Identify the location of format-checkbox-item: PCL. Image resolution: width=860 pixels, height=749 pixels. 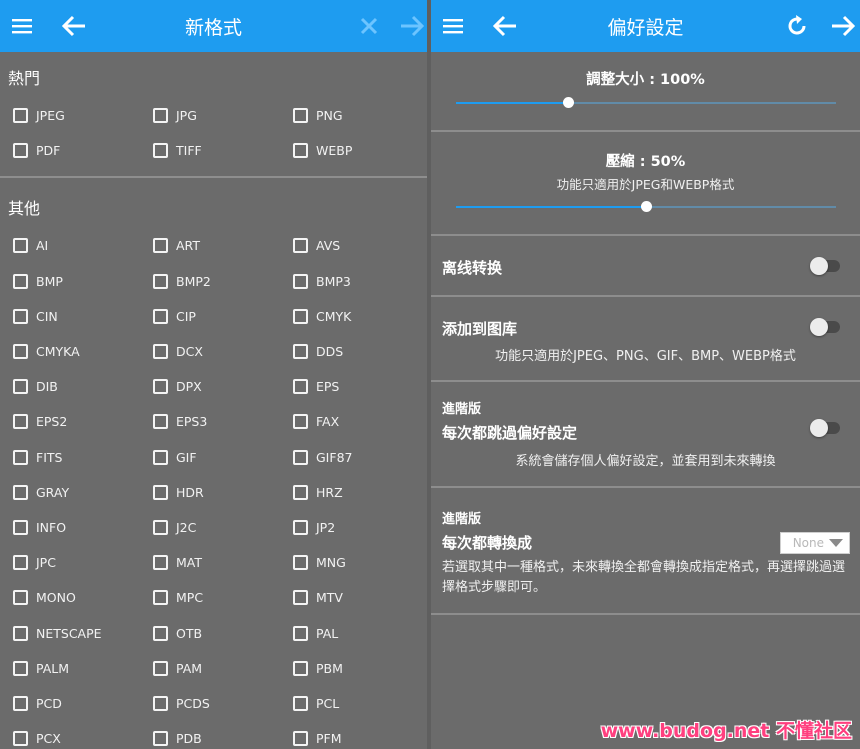
(360, 703).